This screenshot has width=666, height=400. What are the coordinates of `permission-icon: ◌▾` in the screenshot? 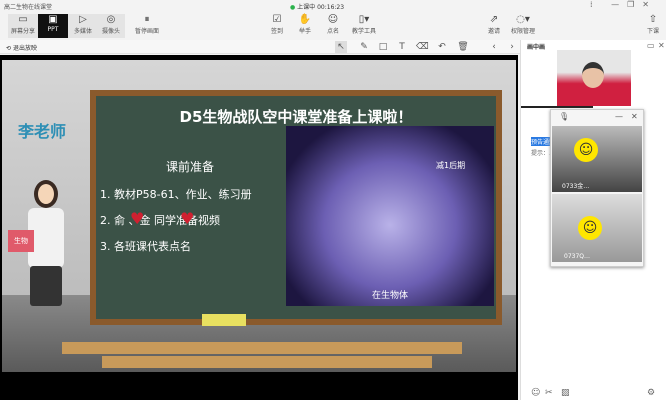 It's located at (523, 19).